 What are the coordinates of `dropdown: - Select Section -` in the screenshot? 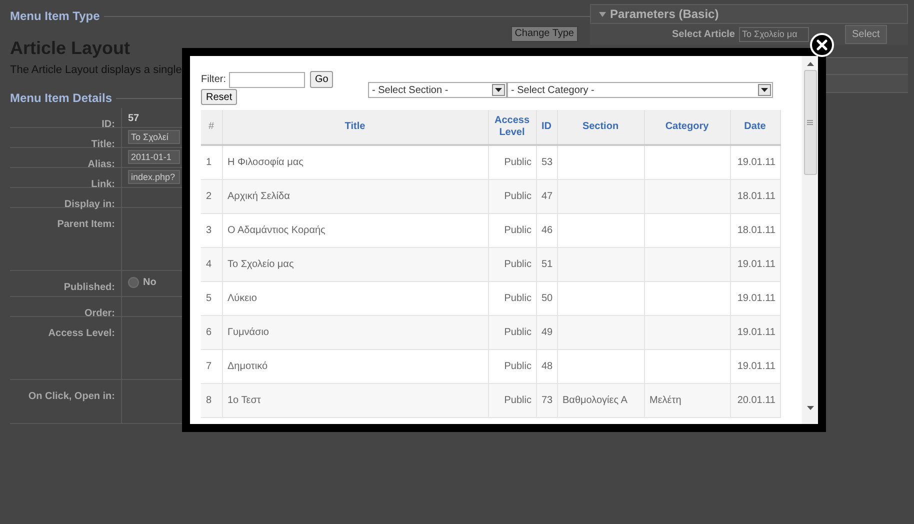 It's located at (437, 90).